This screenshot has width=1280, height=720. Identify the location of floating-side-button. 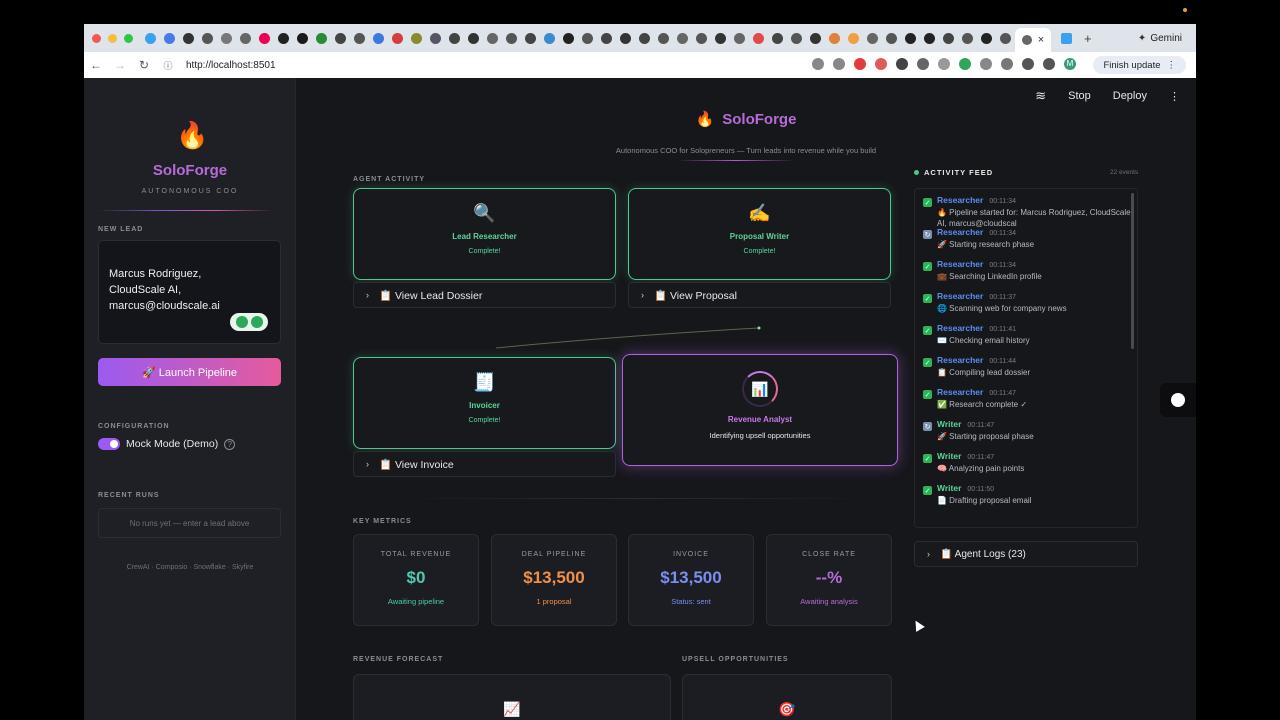
(1178, 400).